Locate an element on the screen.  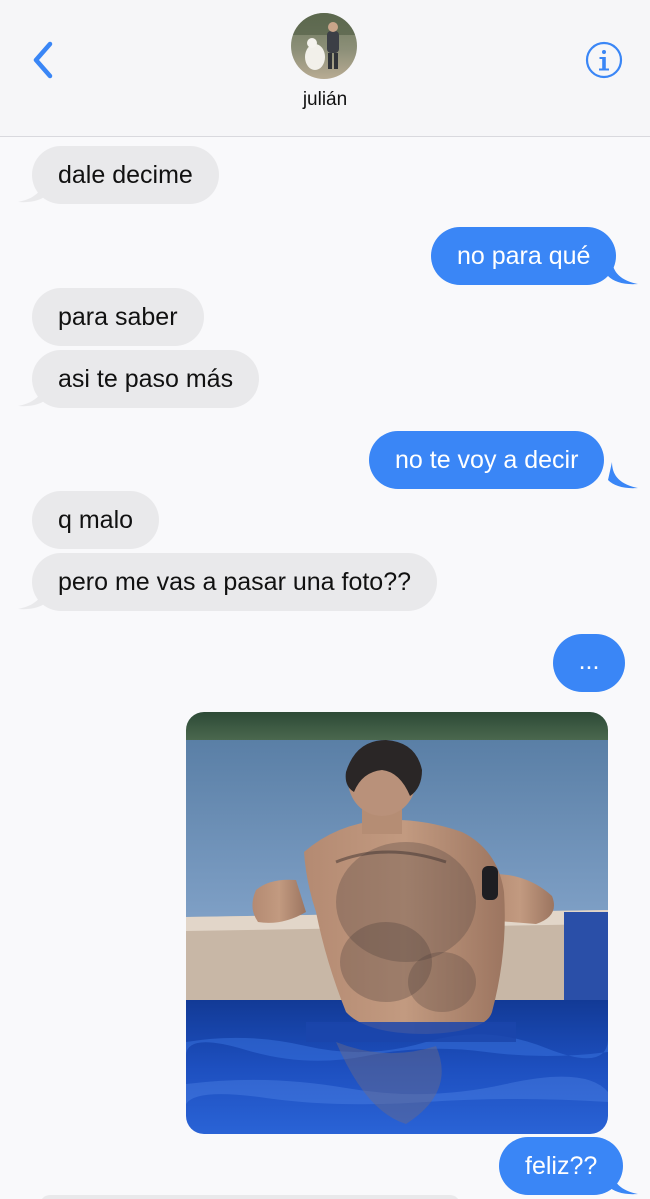
message-bubble-outgoing: no para qué is located at coordinates (524, 256).